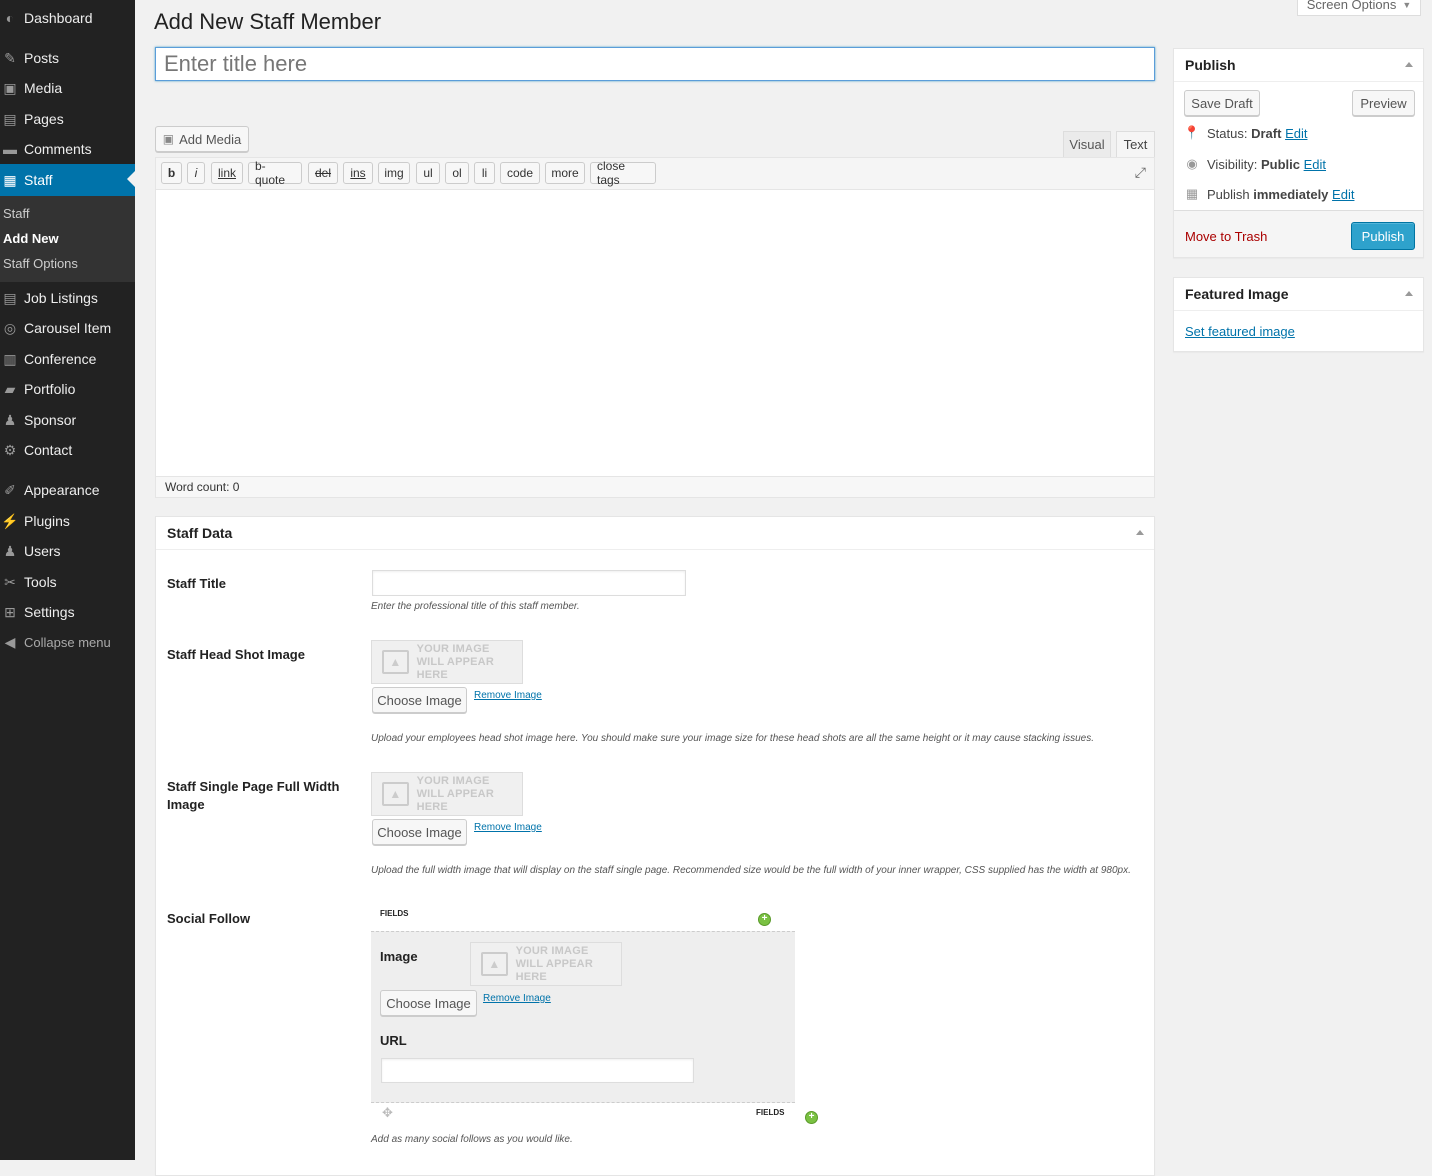 Image resolution: width=1432 pixels, height=1176 pixels. What do you see at coordinates (67, 88) in the screenshot?
I see `menu-media: ▣ Media` at bounding box center [67, 88].